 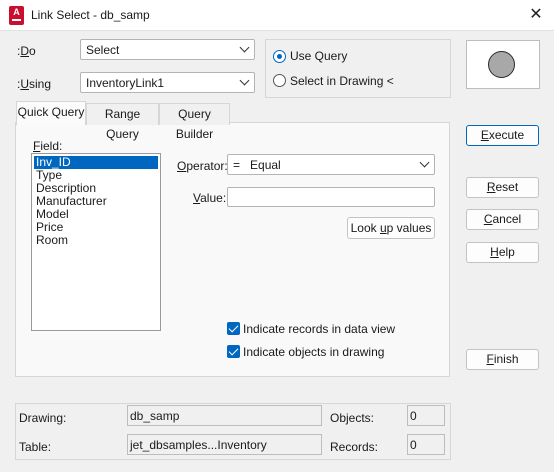 I want to click on records-value-field: 0, so click(x=426, y=444).